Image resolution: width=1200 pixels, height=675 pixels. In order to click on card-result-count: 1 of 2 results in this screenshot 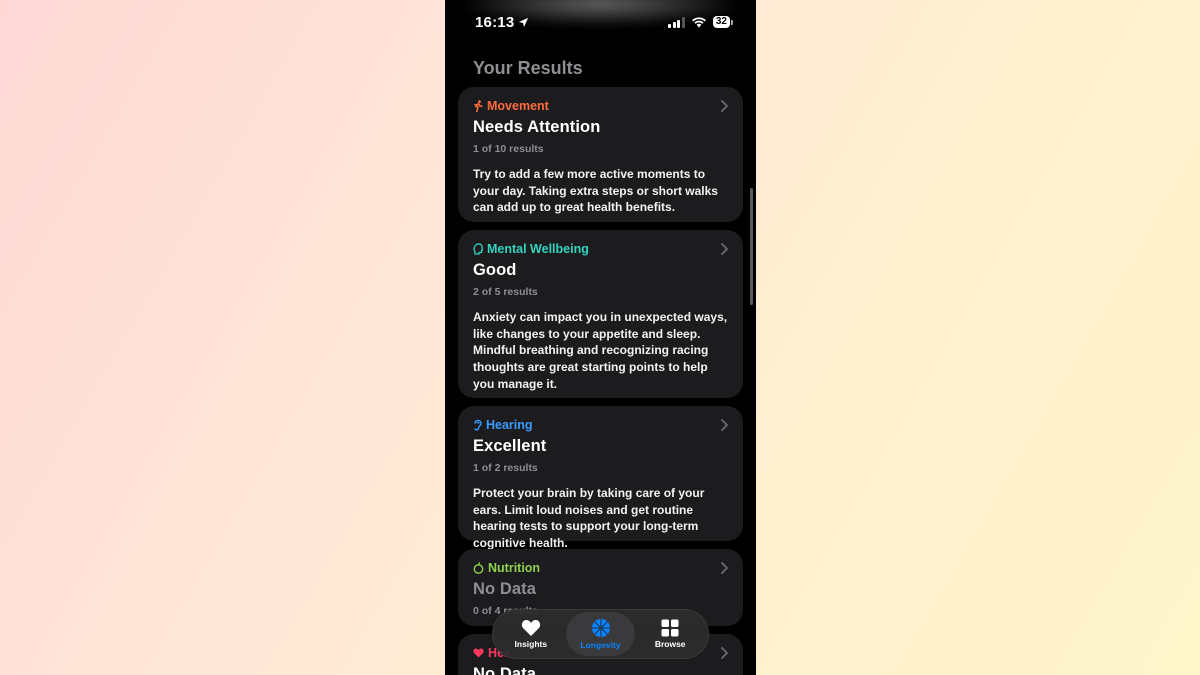, I will do `click(505, 468)`.